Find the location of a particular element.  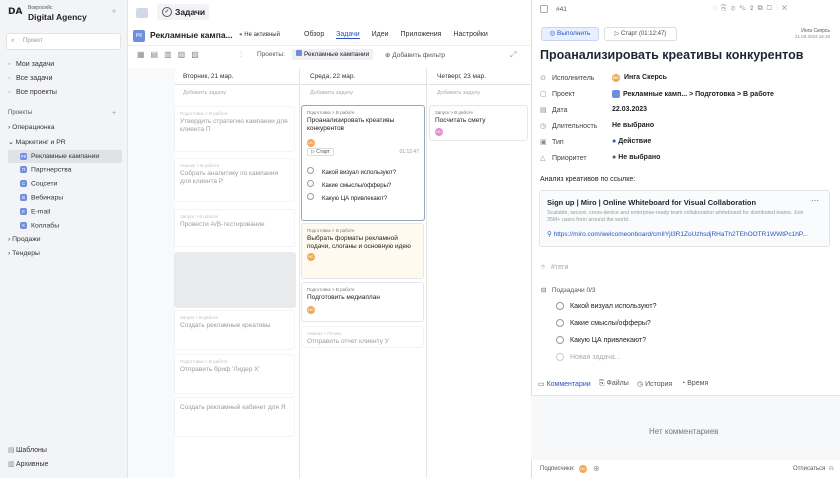

checkmark-icon: ✓ is located at coordinates (167, 12).